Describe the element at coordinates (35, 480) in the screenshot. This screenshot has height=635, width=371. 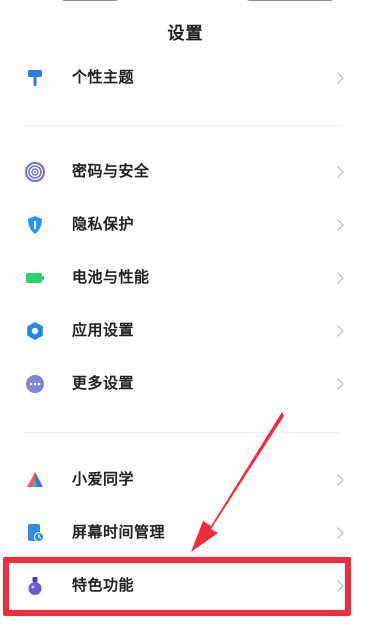
I see `xiaoai-icon` at that location.